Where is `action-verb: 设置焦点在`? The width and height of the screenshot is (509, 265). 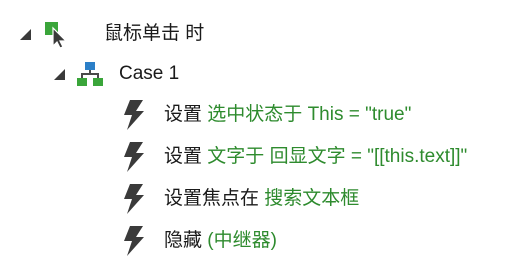
action-verb: 设置焦点在 is located at coordinates (212, 198).